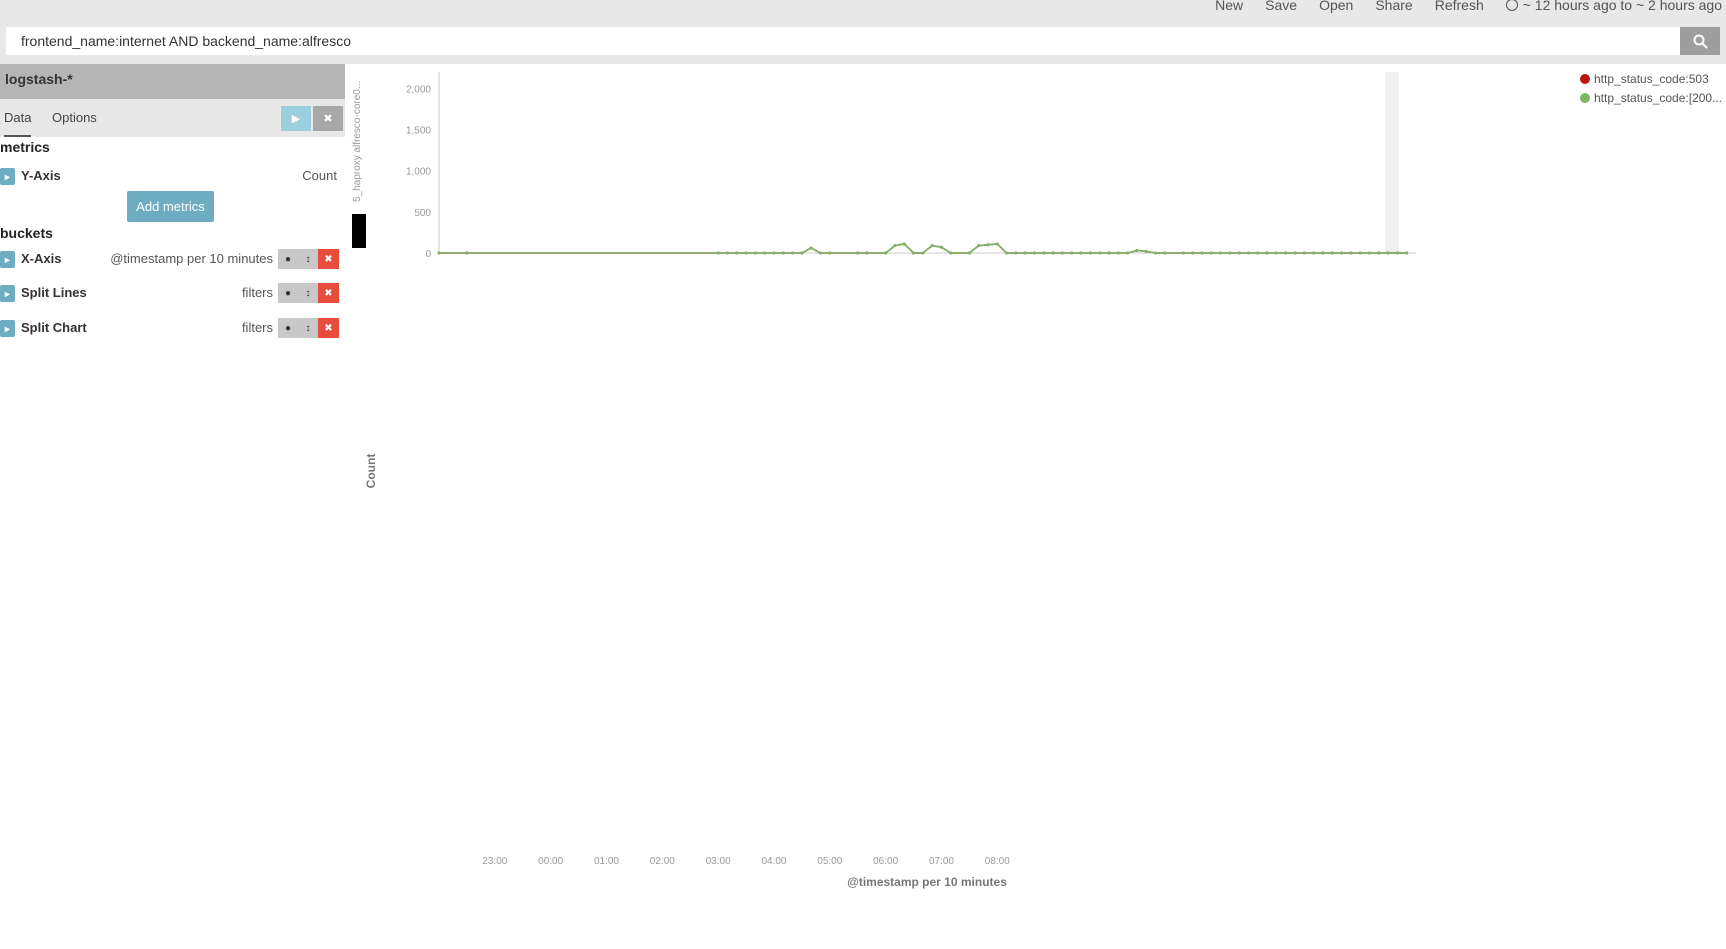  What do you see at coordinates (1653, 78) in the screenshot?
I see `legend-item-503: http_status_code:503` at bounding box center [1653, 78].